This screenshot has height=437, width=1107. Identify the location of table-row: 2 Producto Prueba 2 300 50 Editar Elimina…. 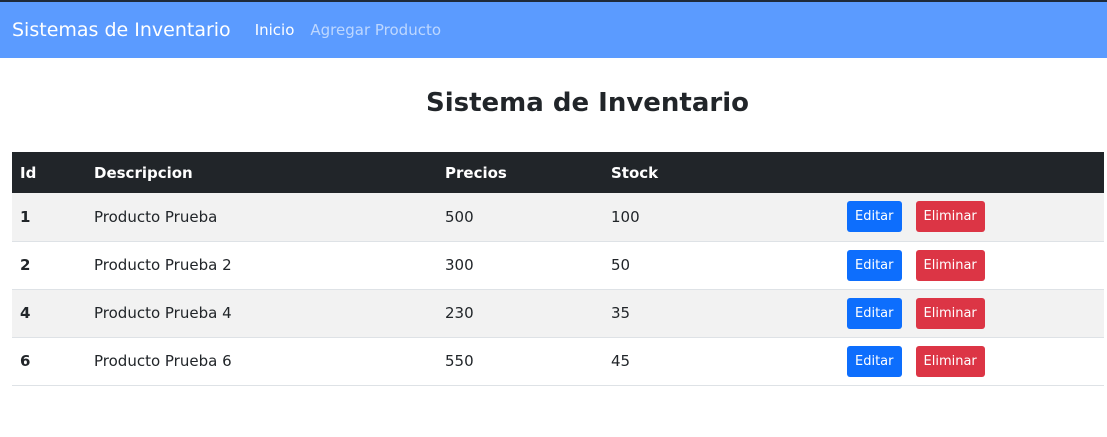
(558, 265).